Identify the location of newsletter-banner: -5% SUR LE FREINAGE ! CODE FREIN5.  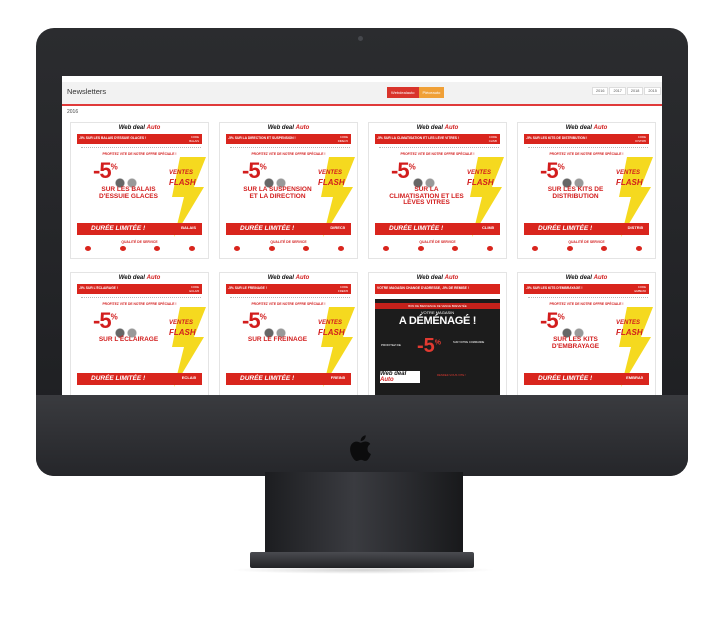
(288, 289).